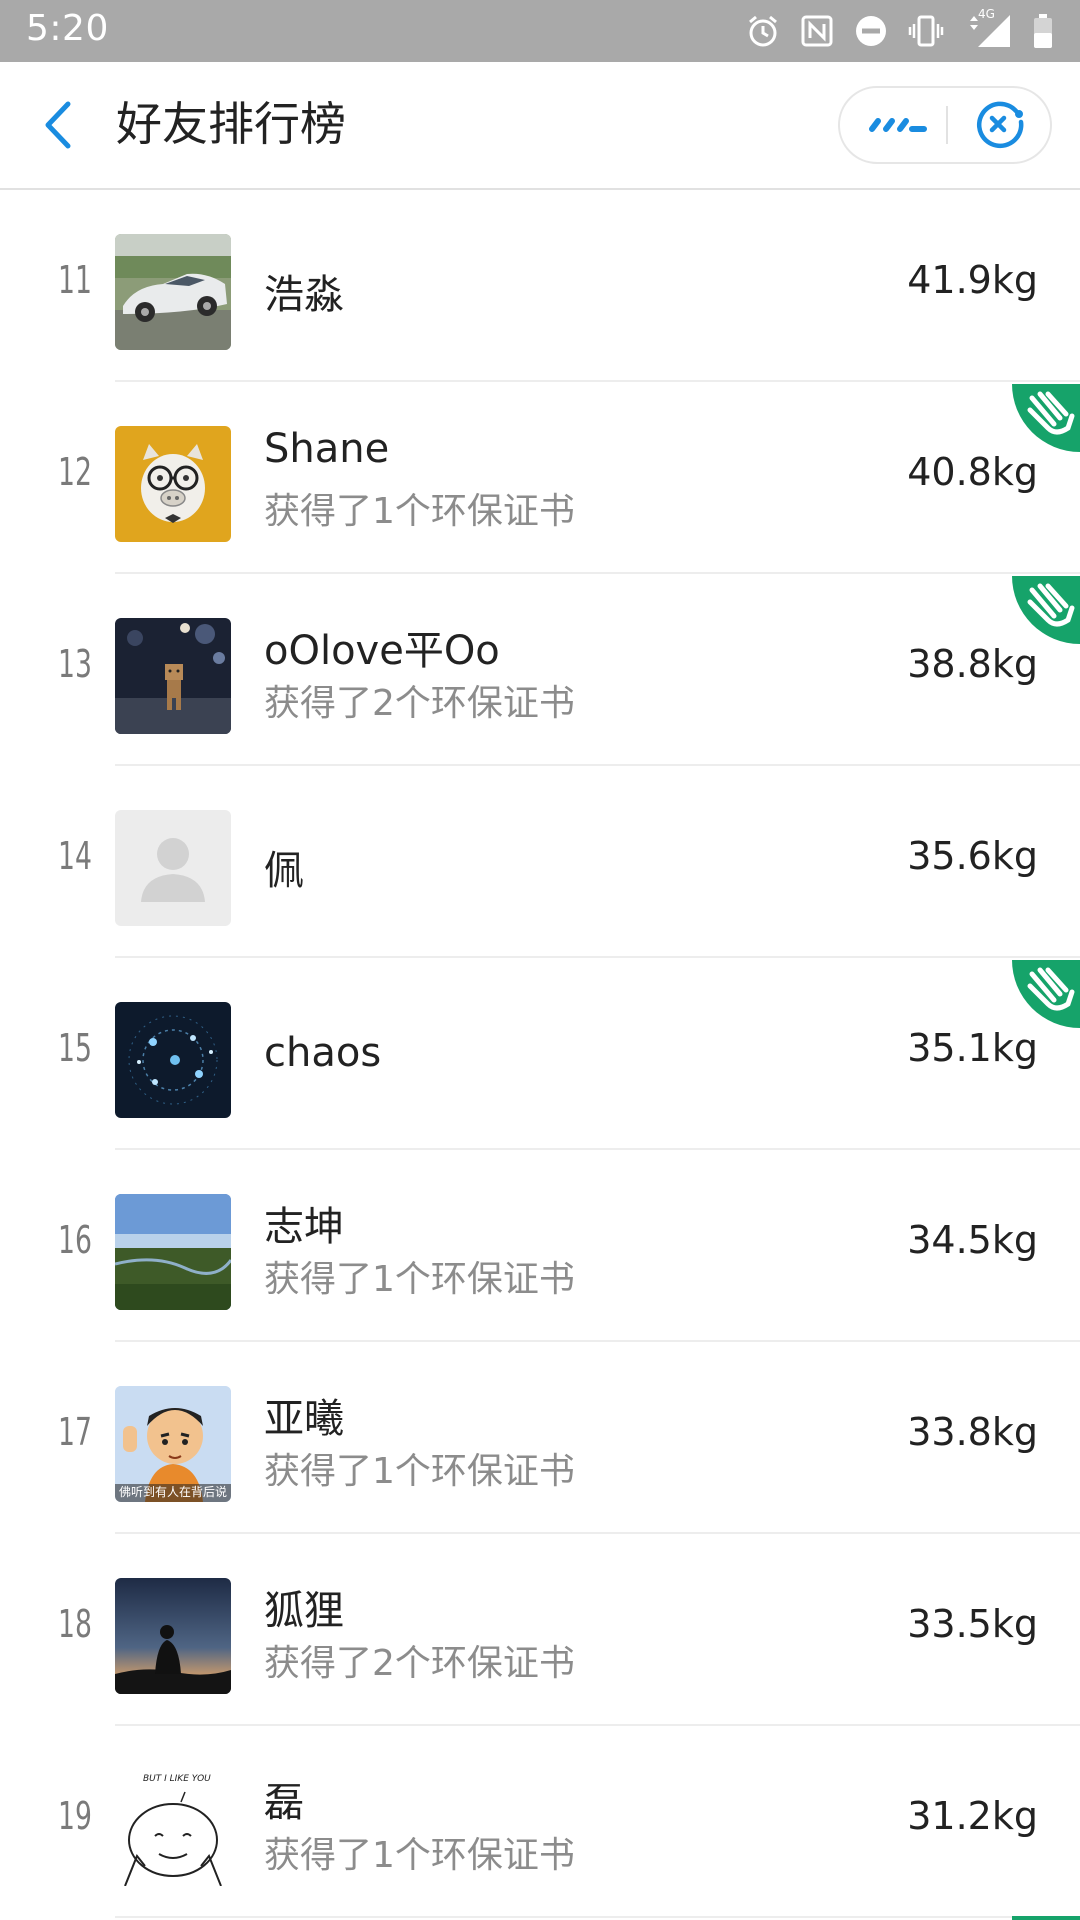 This screenshot has width=1080, height=1920. What do you see at coordinates (75, 280) in the screenshot?
I see `rank-number: 11` at bounding box center [75, 280].